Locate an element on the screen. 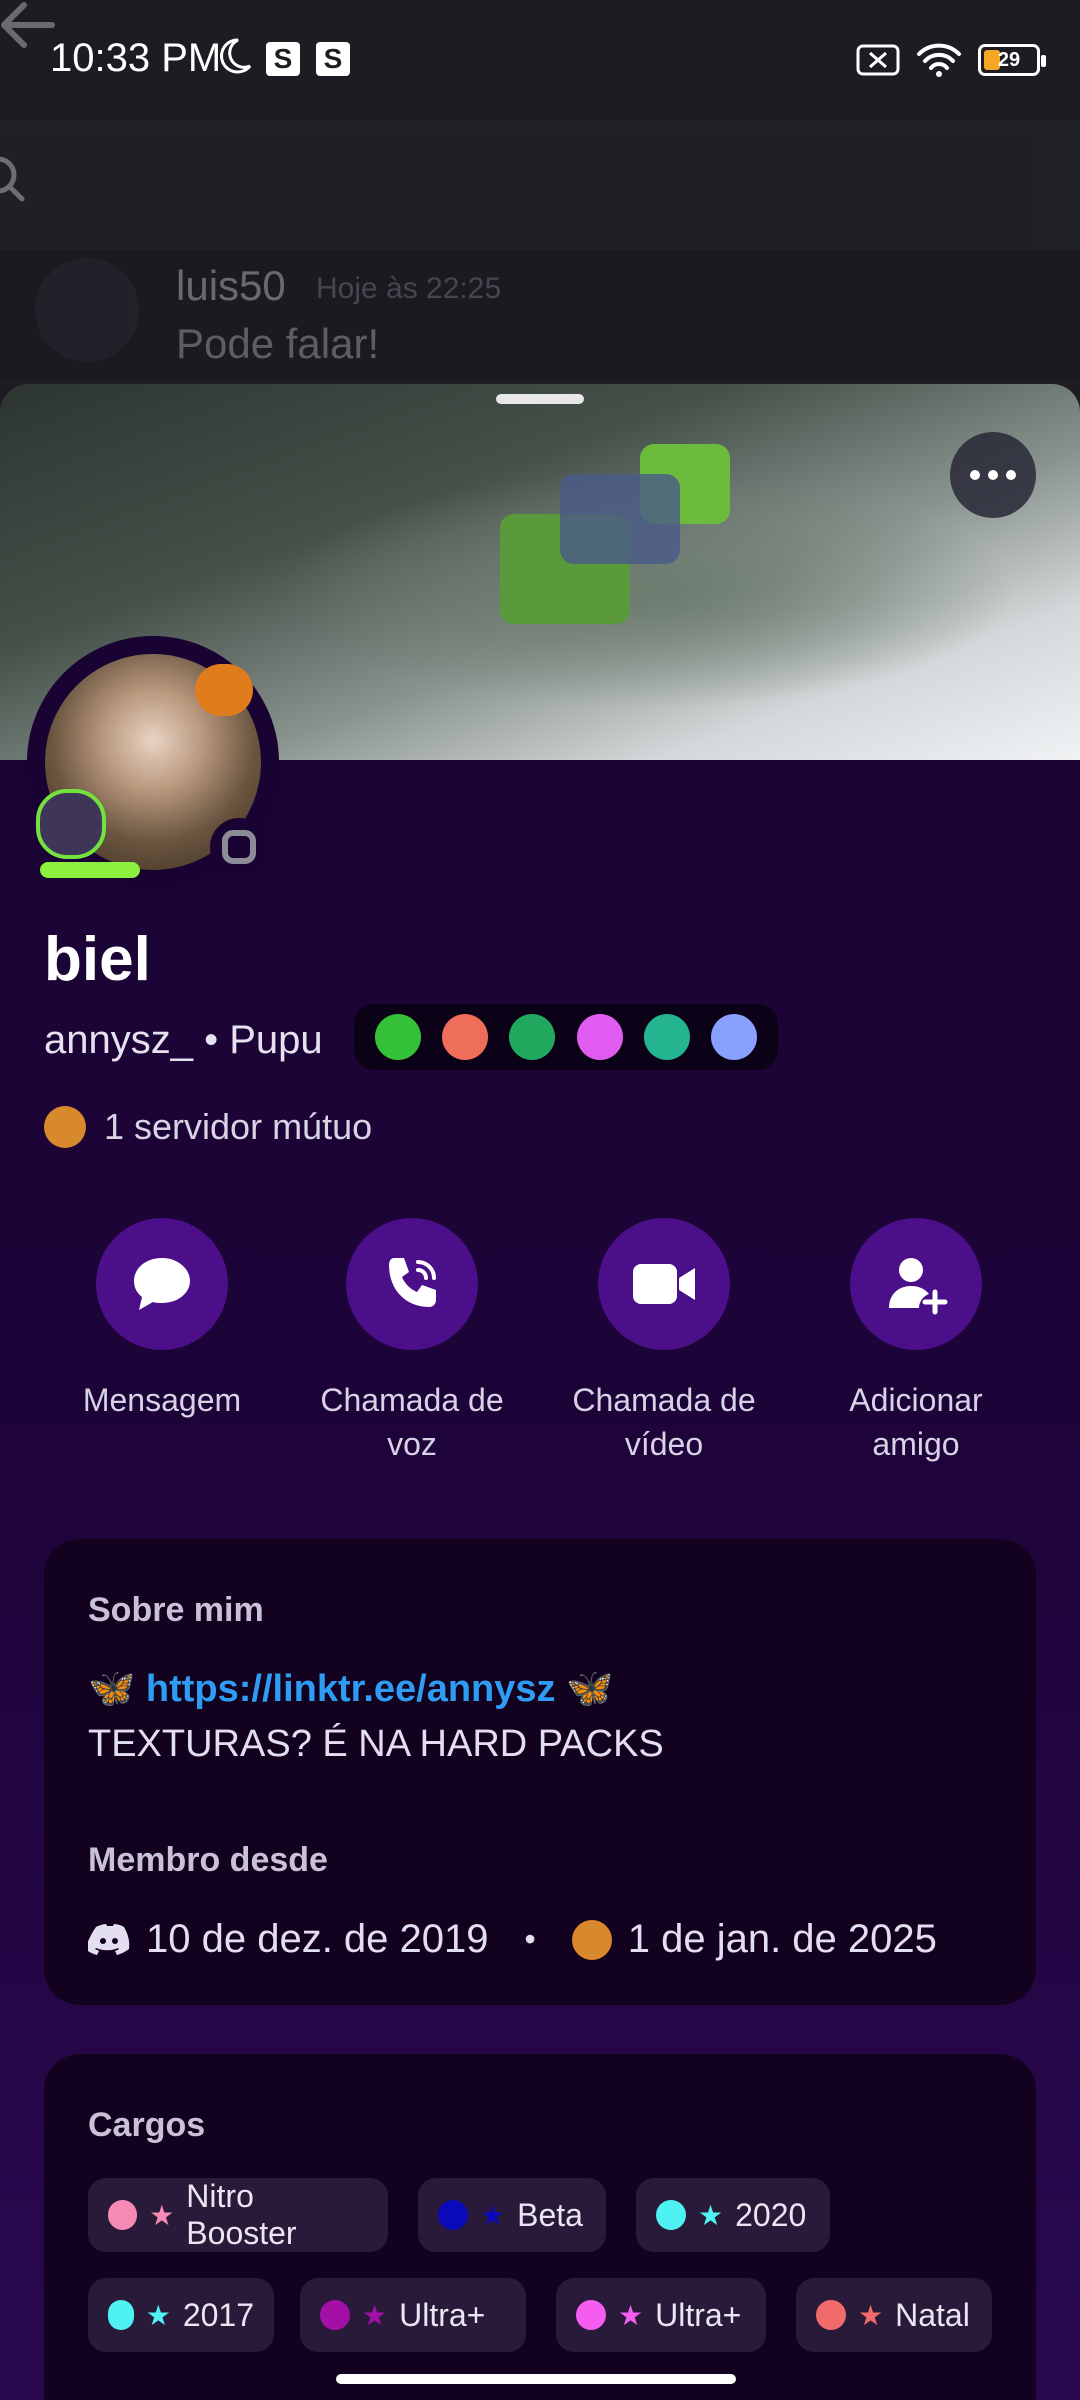  hashtag-badge-icon is located at coordinates (666, 1037).